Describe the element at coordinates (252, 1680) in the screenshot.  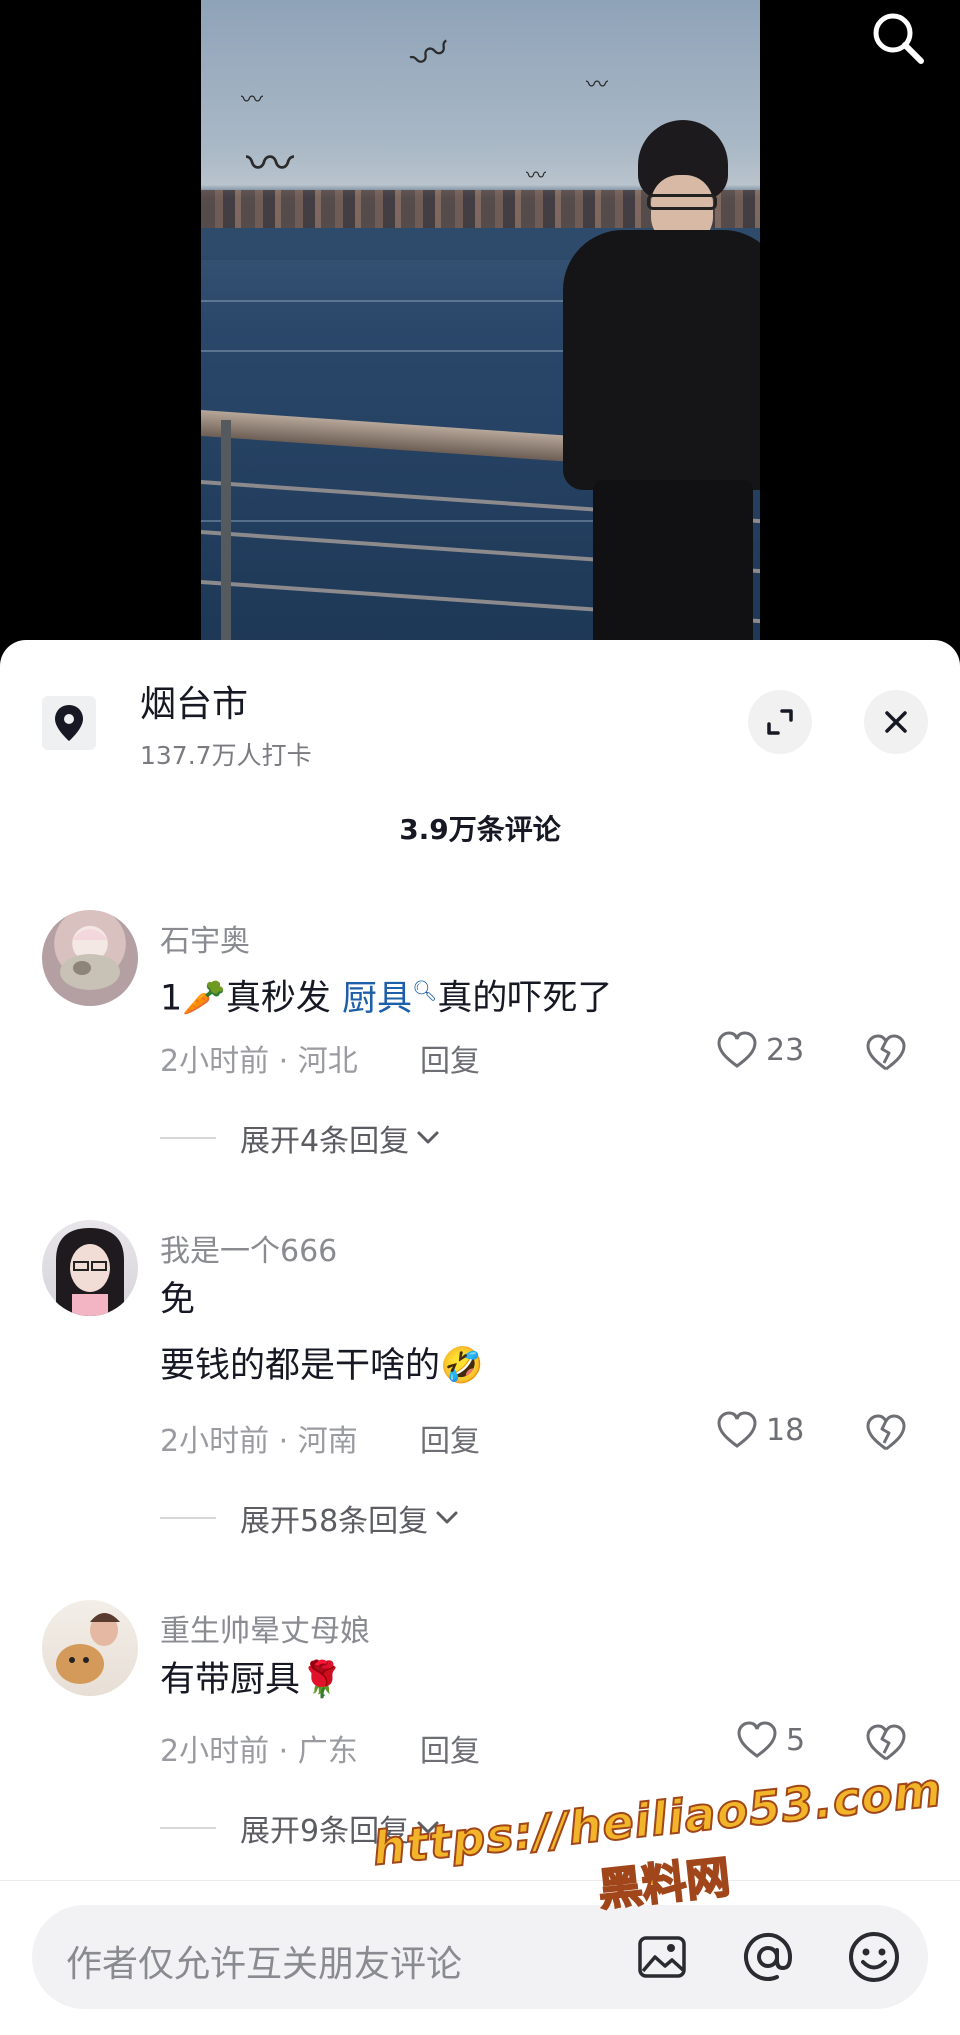
I see `comment-text: 有带厨具🌹` at that location.